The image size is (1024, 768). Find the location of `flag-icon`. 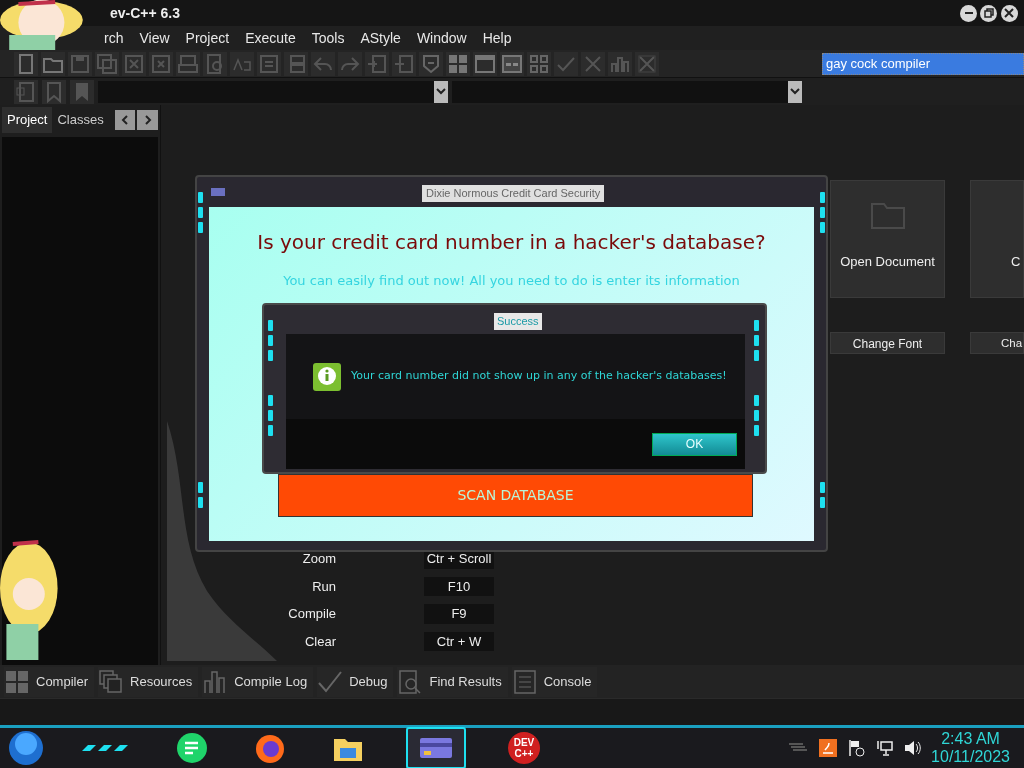

flag-icon is located at coordinates (856, 748).